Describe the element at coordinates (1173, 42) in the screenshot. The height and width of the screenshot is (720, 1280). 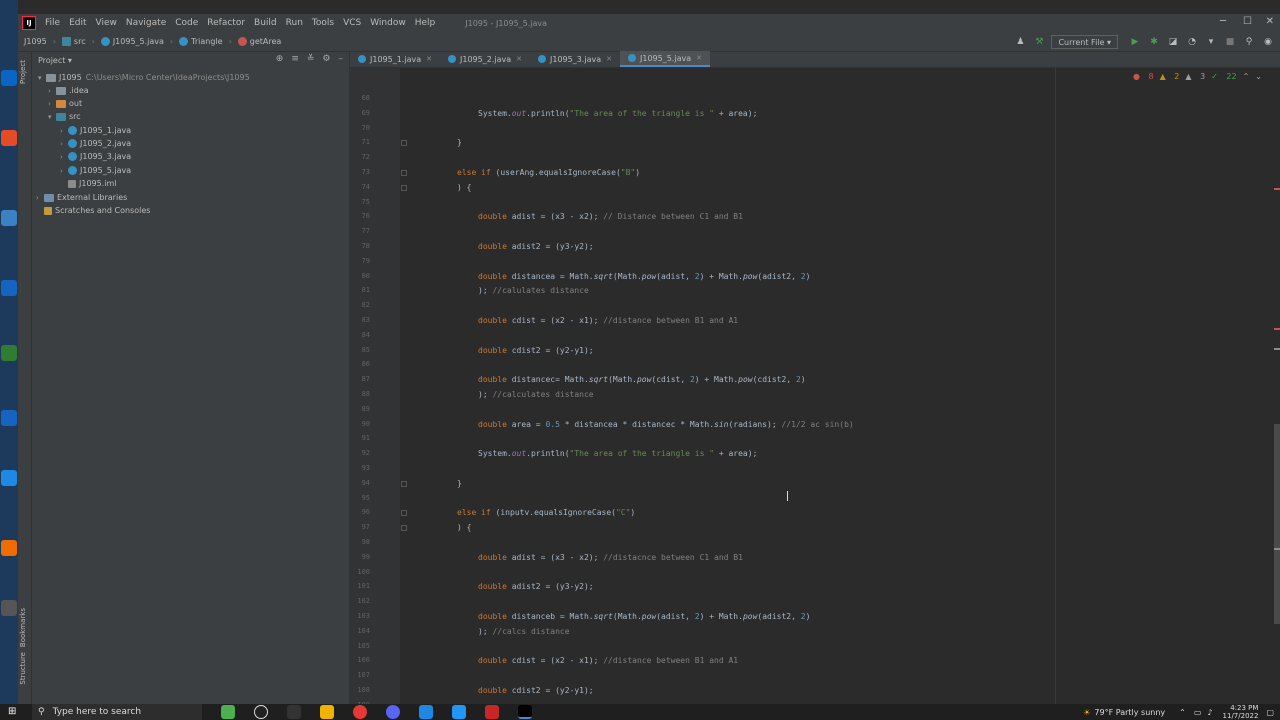
I see `coverage-icon: ◪` at that location.